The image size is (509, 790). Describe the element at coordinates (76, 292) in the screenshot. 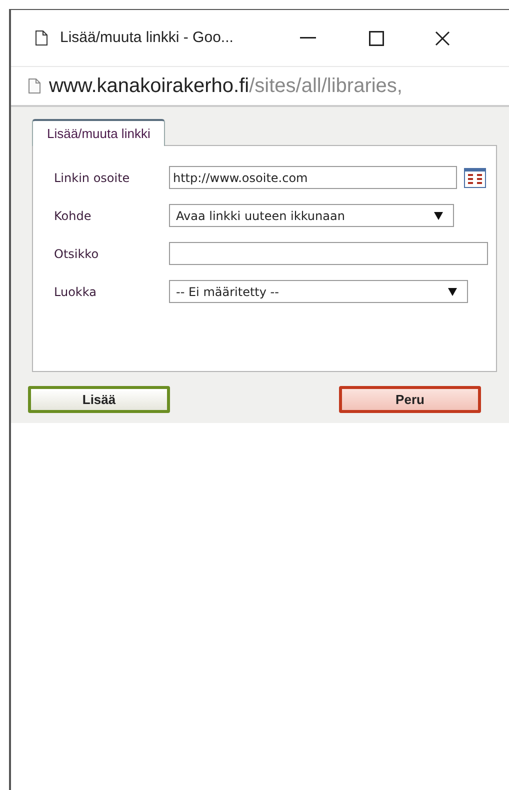

I see `field-label: Luokka` at that location.